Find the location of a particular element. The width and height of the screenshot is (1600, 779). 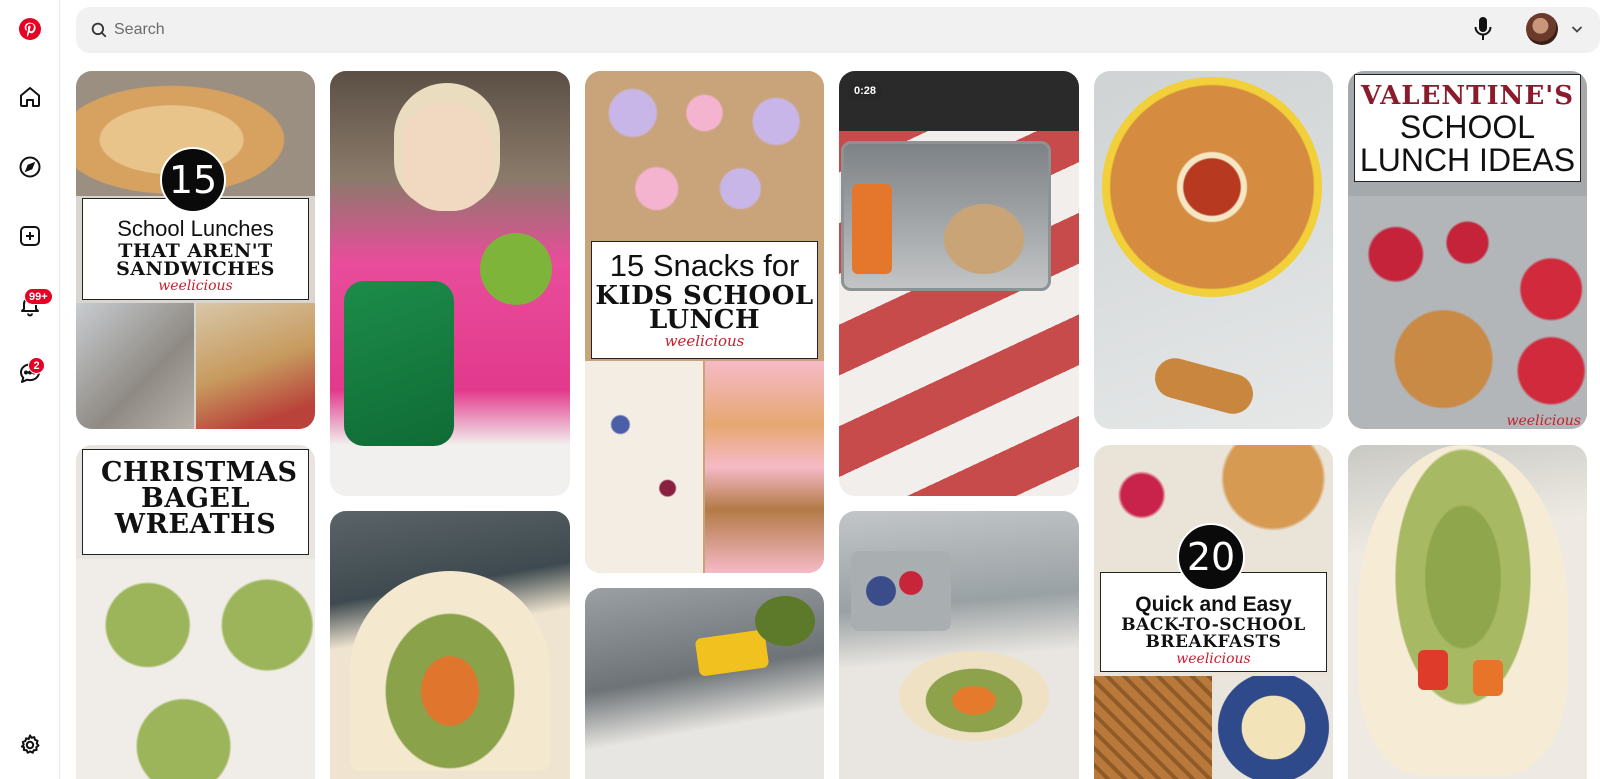

pin-christmas-bagel-wreaths: CHRISTMAS BAGEL WREATHS is located at coordinates (195, 612).